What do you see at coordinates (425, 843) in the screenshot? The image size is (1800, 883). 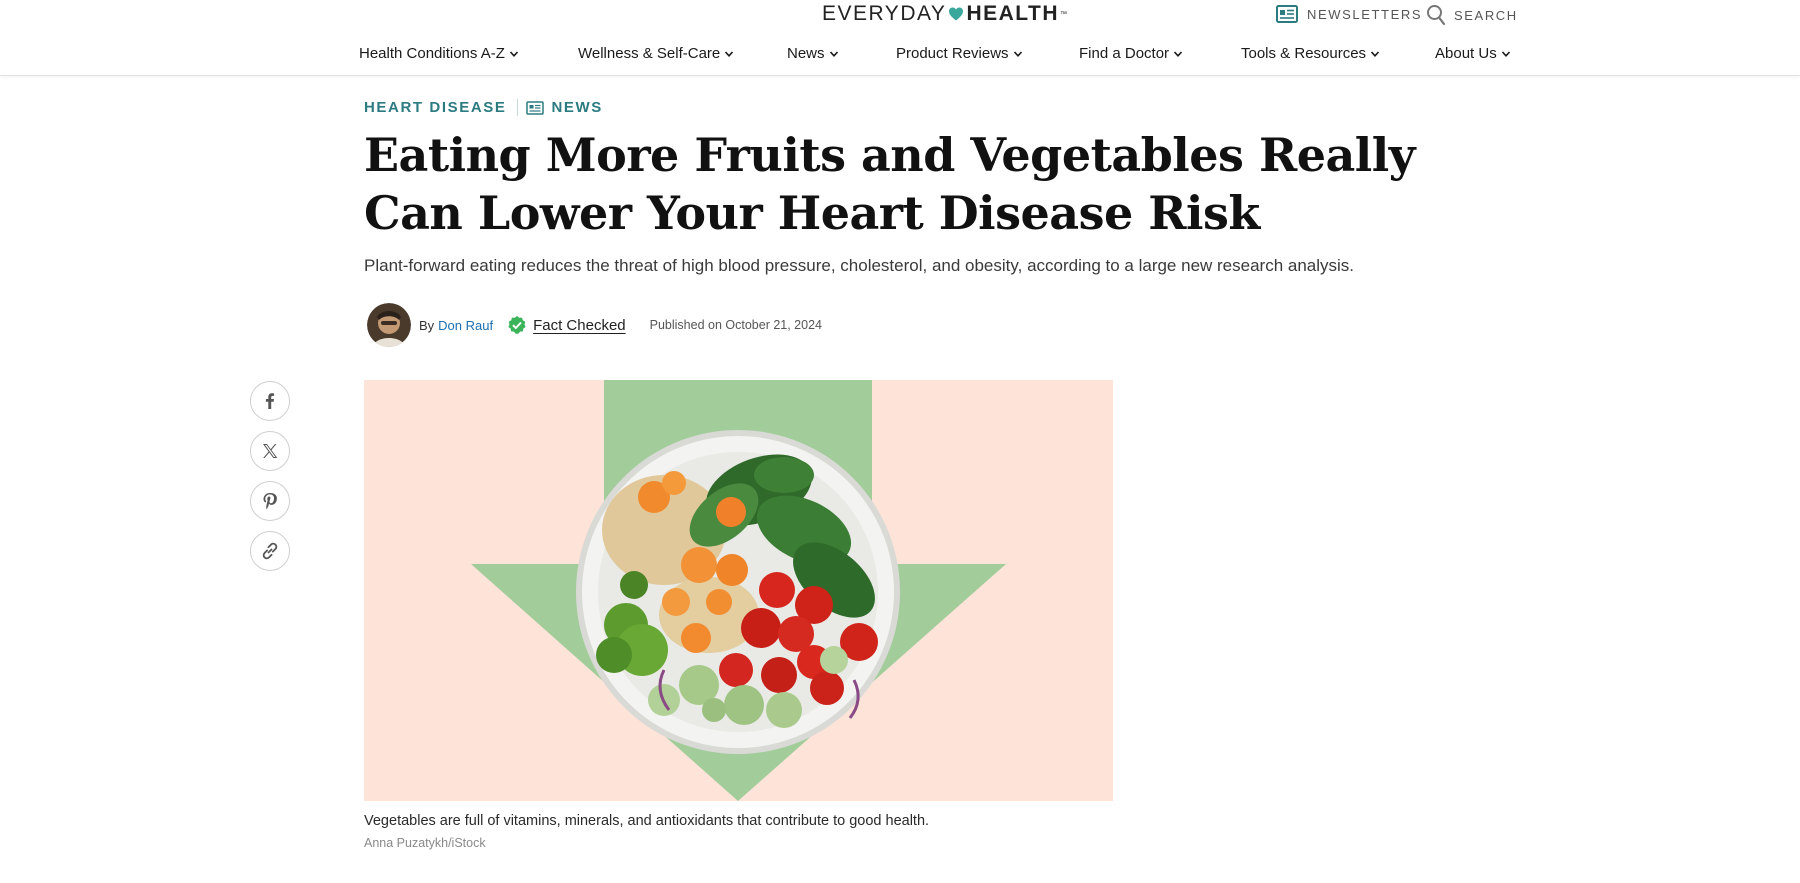 I see `image-credit: Anna Puzatykh/iStock` at bounding box center [425, 843].